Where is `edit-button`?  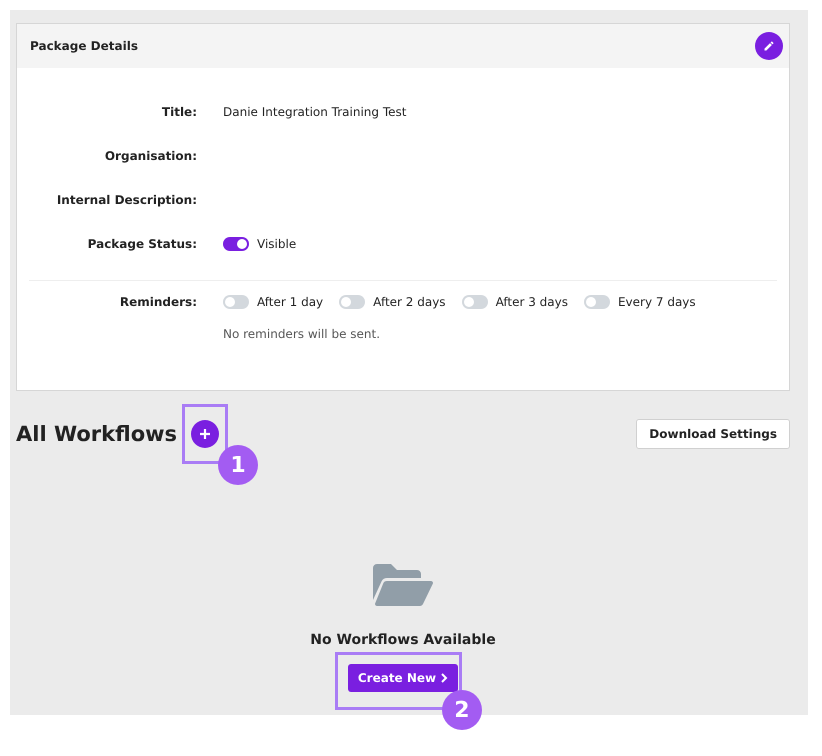
edit-button is located at coordinates (769, 46).